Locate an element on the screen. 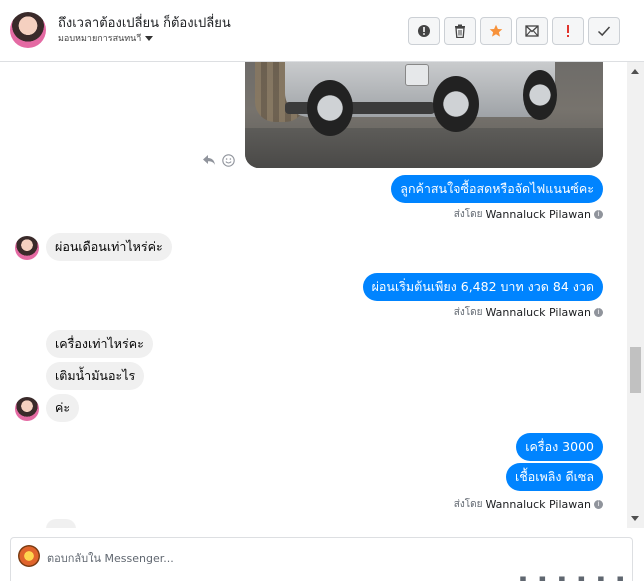 The height and width of the screenshot is (581, 644). gif-icon: ▪ is located at coordinates (561, 576).